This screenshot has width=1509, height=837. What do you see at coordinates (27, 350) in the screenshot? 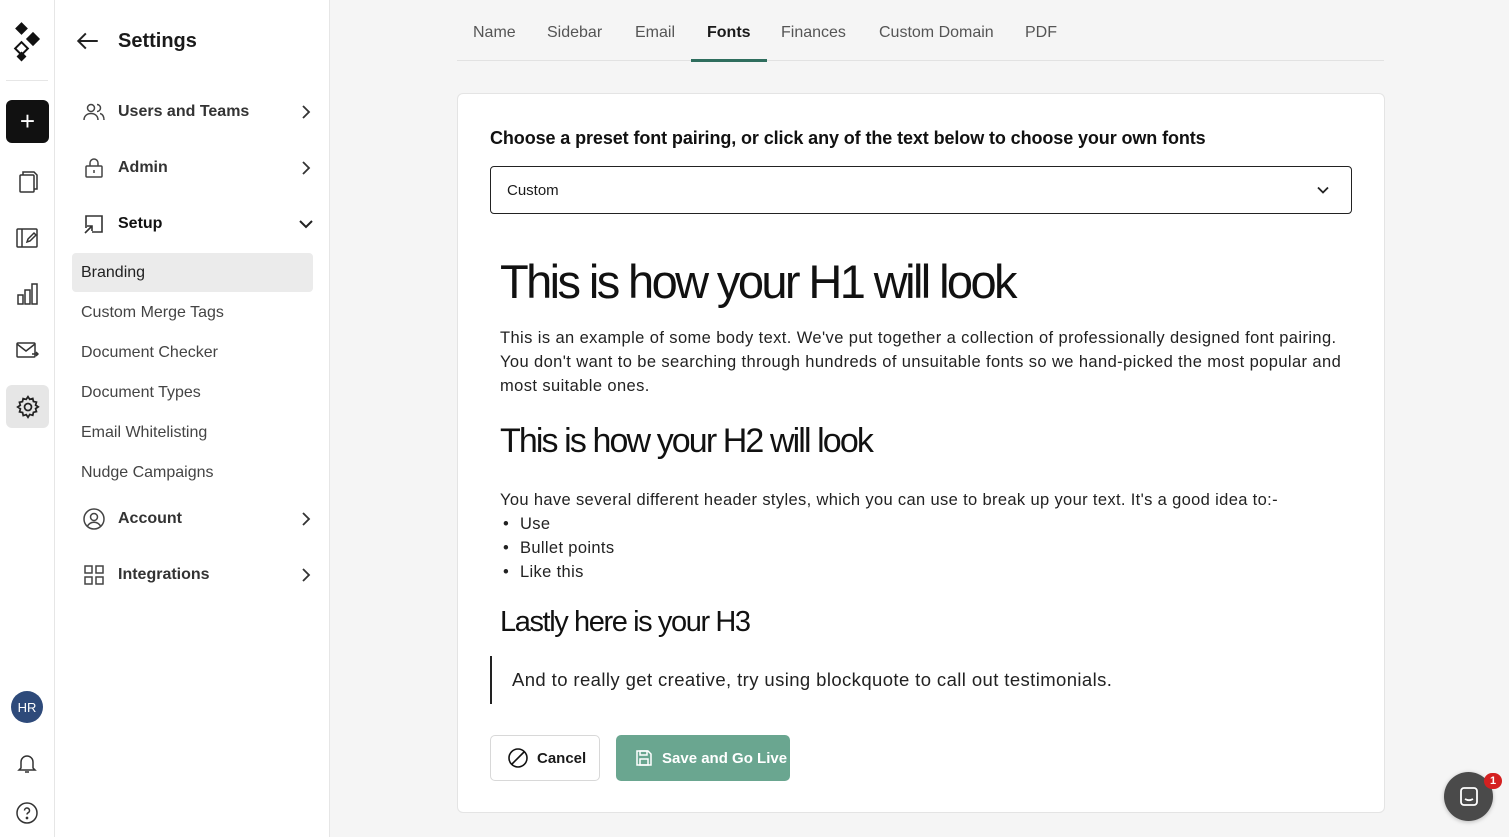
I see `mail-icon` at bounding box center [27, 350].